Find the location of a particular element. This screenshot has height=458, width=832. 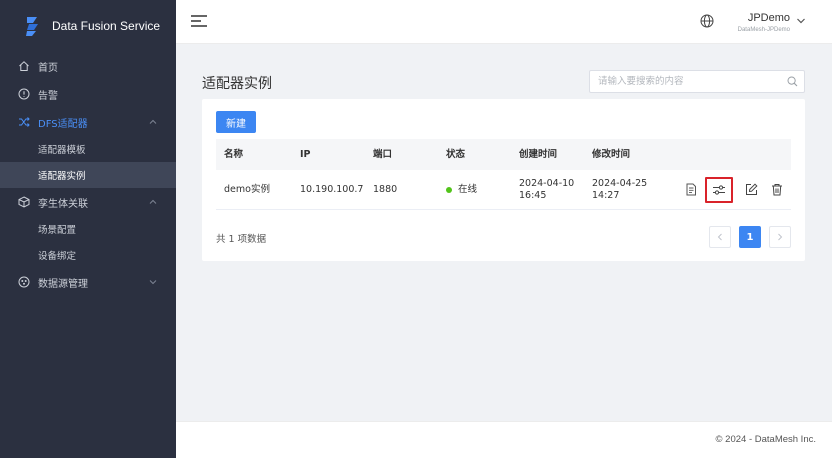

prev-page-button is located at coordinates (720, 237).